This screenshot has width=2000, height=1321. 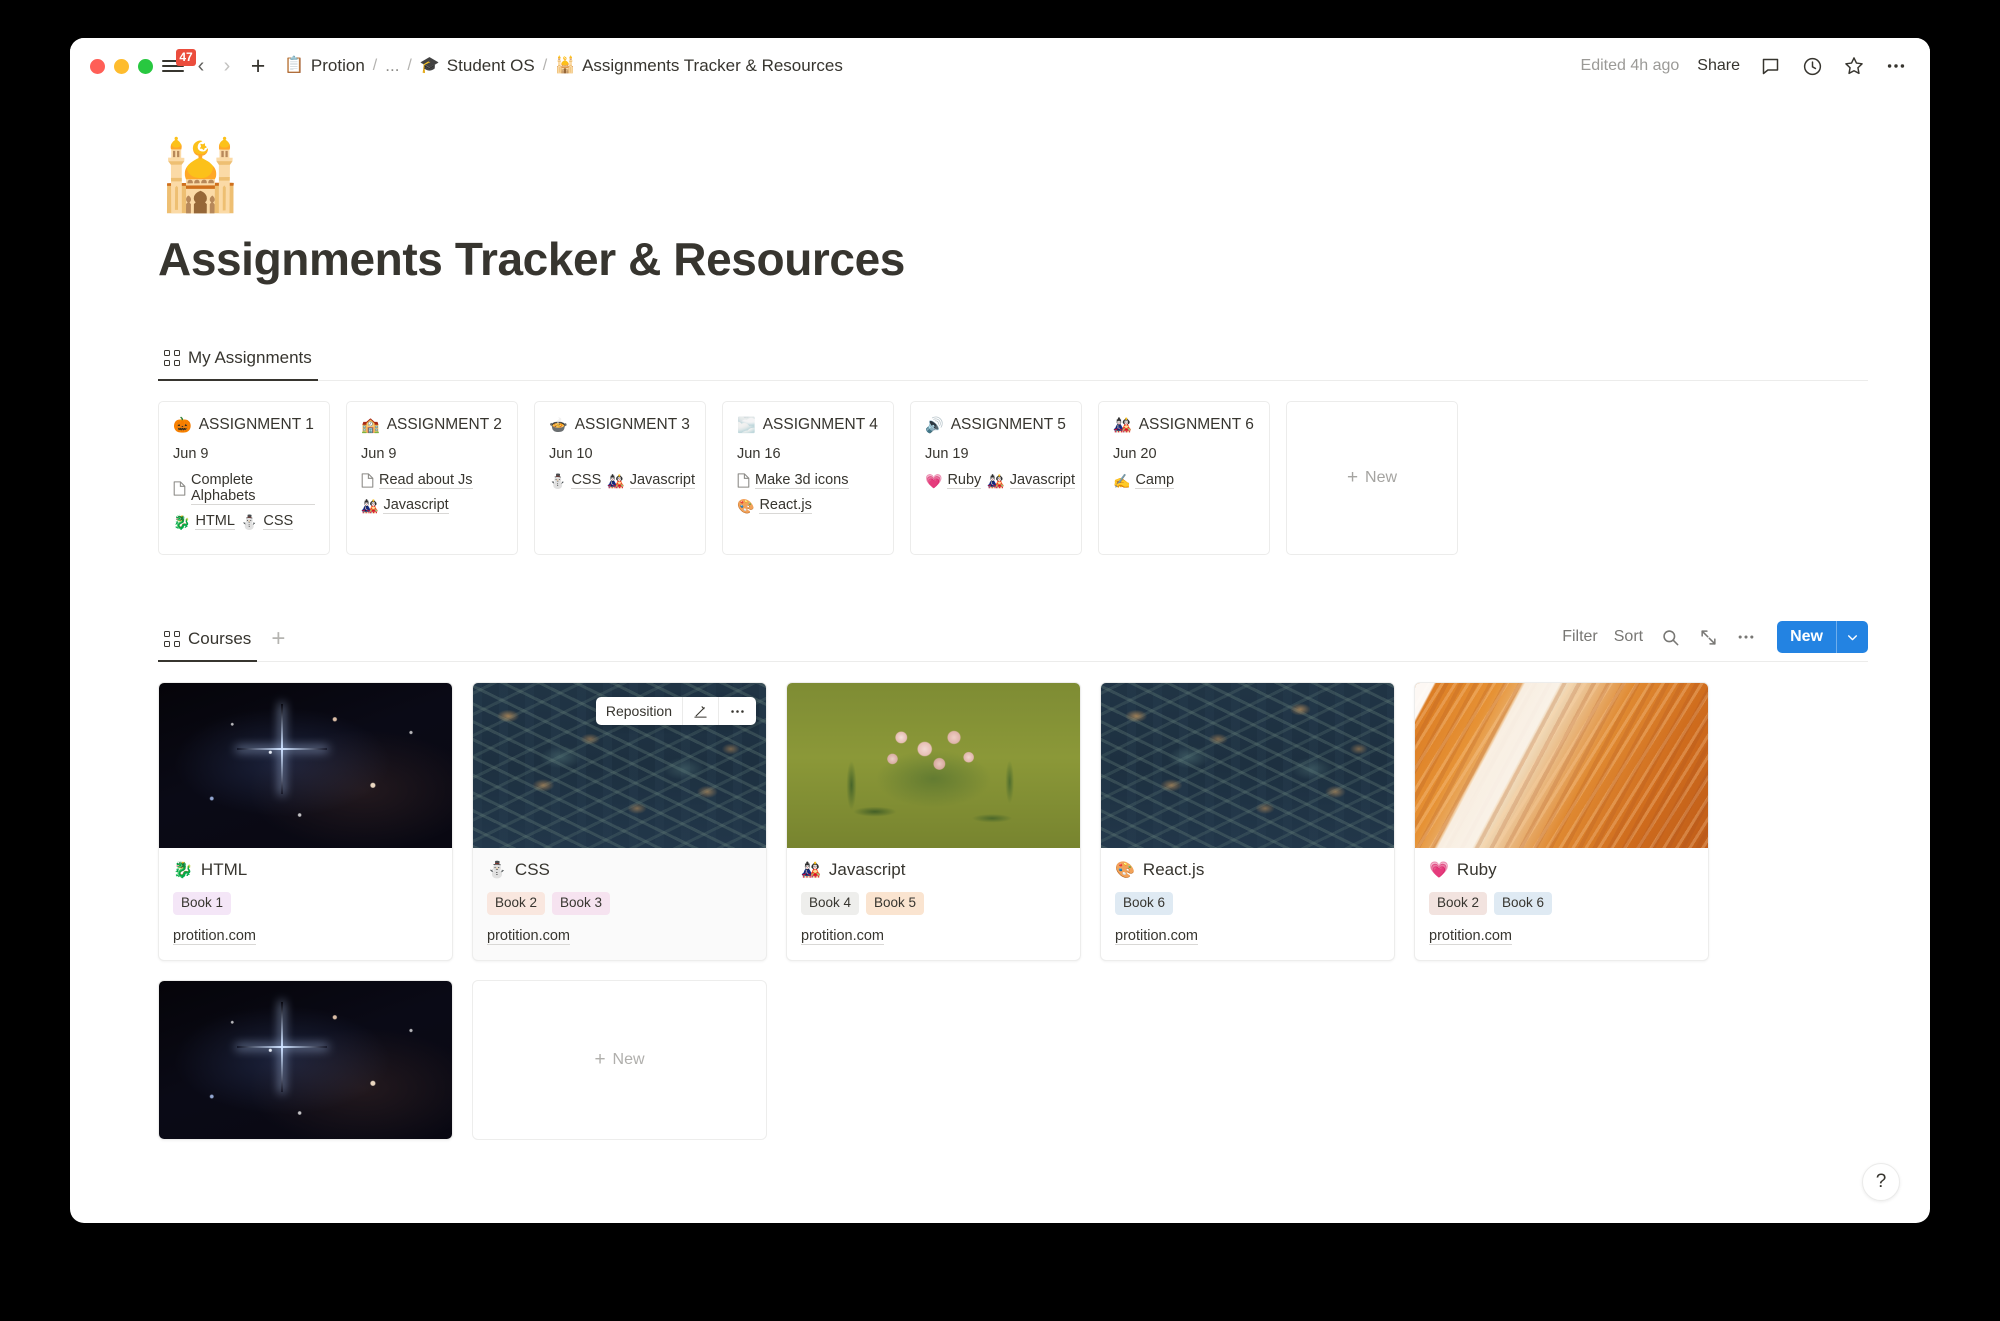 What do you see at coordinates (121, 66) in the screenshot?
I see `minimize-window-button` at bounding box center [121, 66].